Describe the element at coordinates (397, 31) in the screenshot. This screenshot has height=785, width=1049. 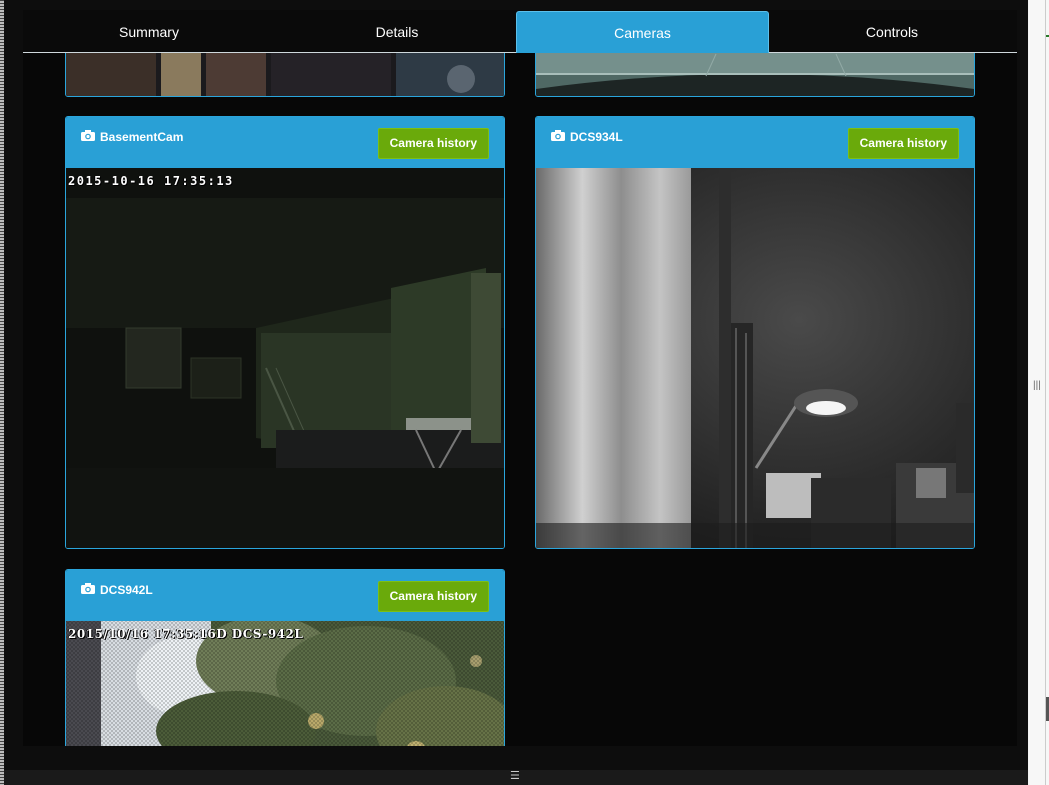
I see `tab-details: Details` at that location.